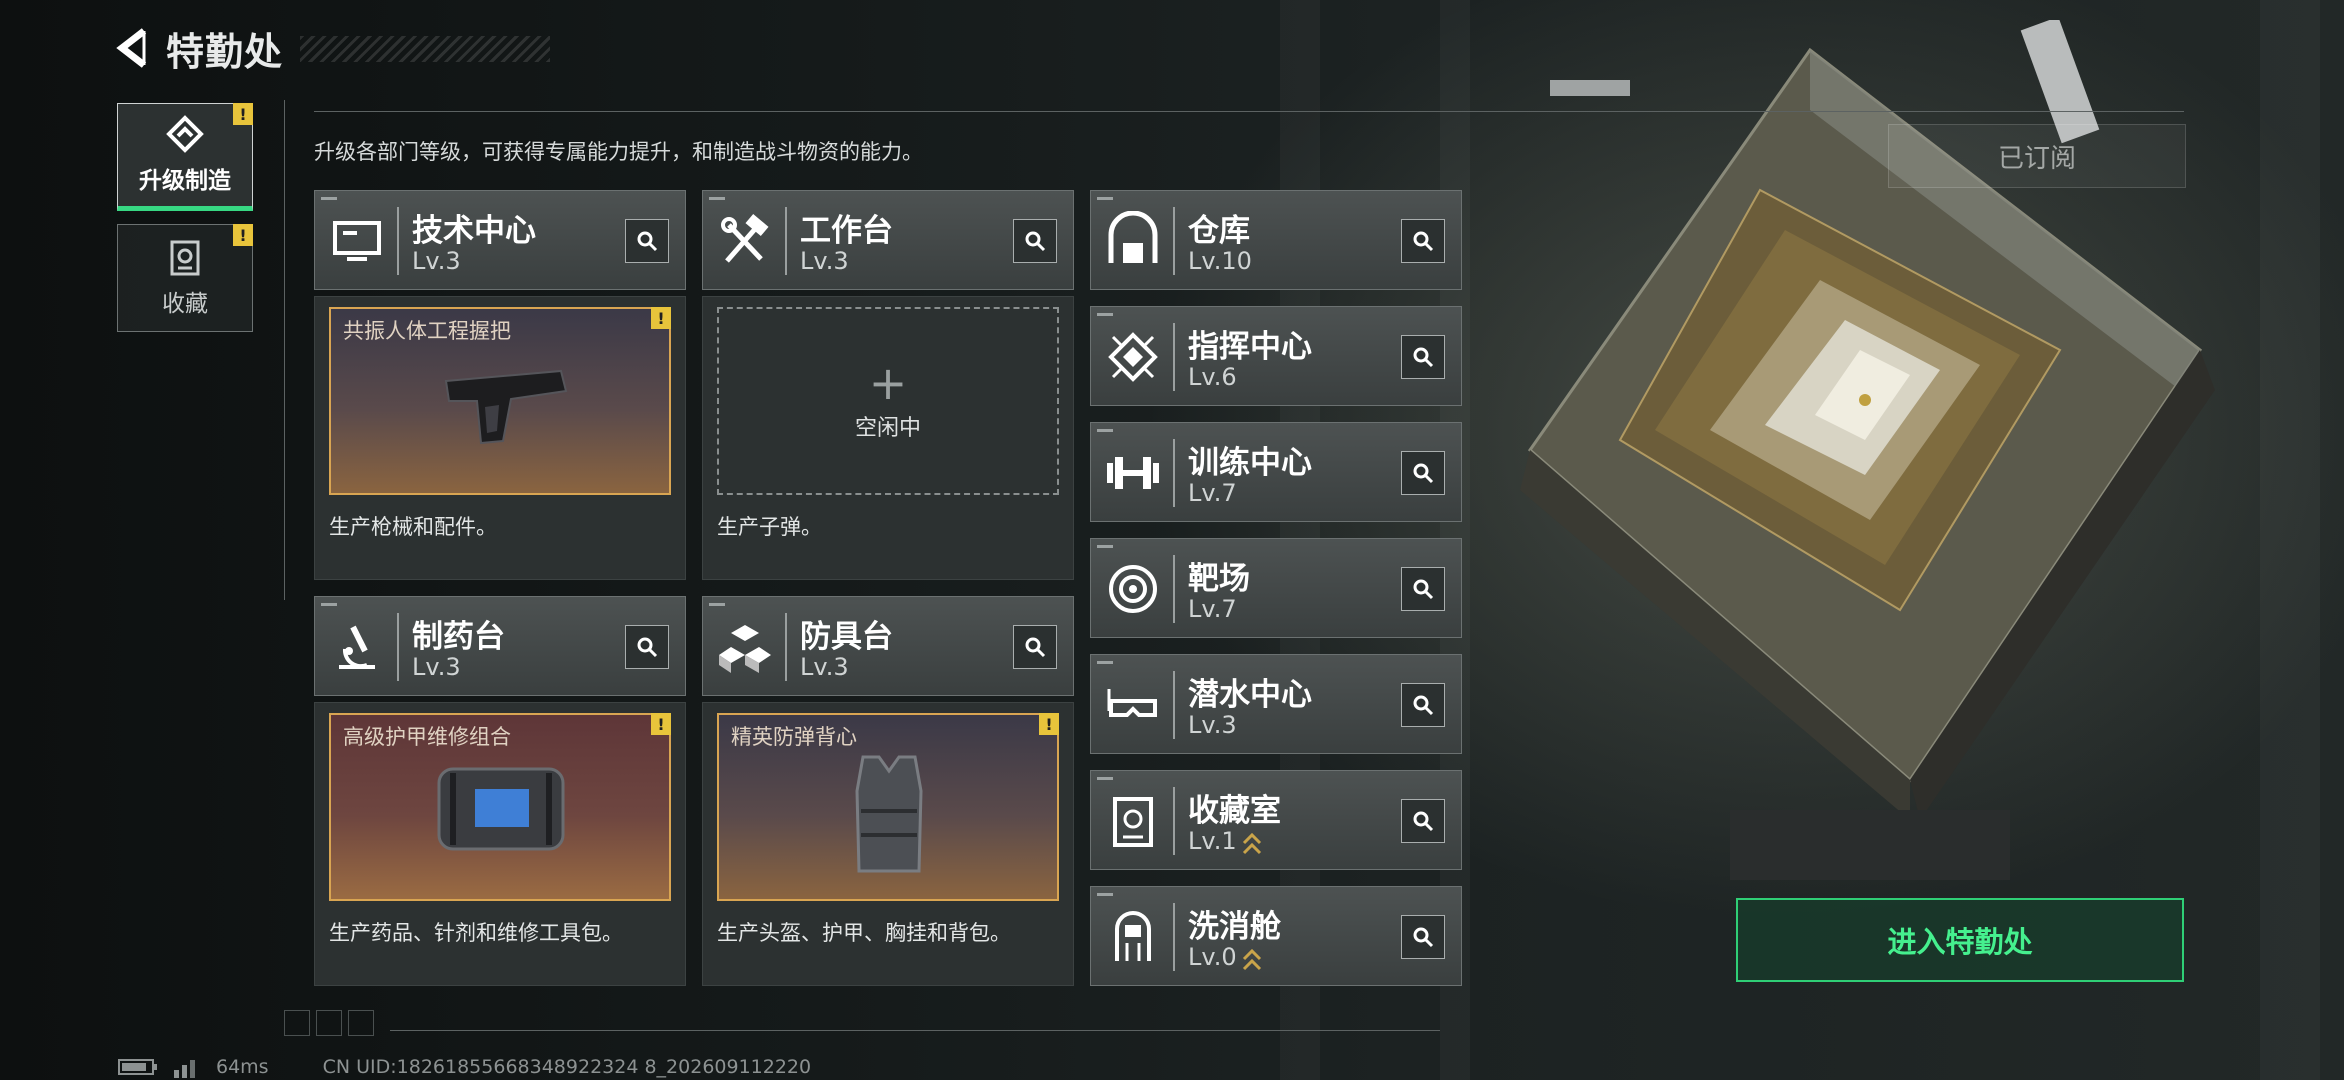  What do you see at coordinates (427, 737) in the screenshot?
I see `item-name: 高级护甲维修组合` at bounding box center [427, 737].